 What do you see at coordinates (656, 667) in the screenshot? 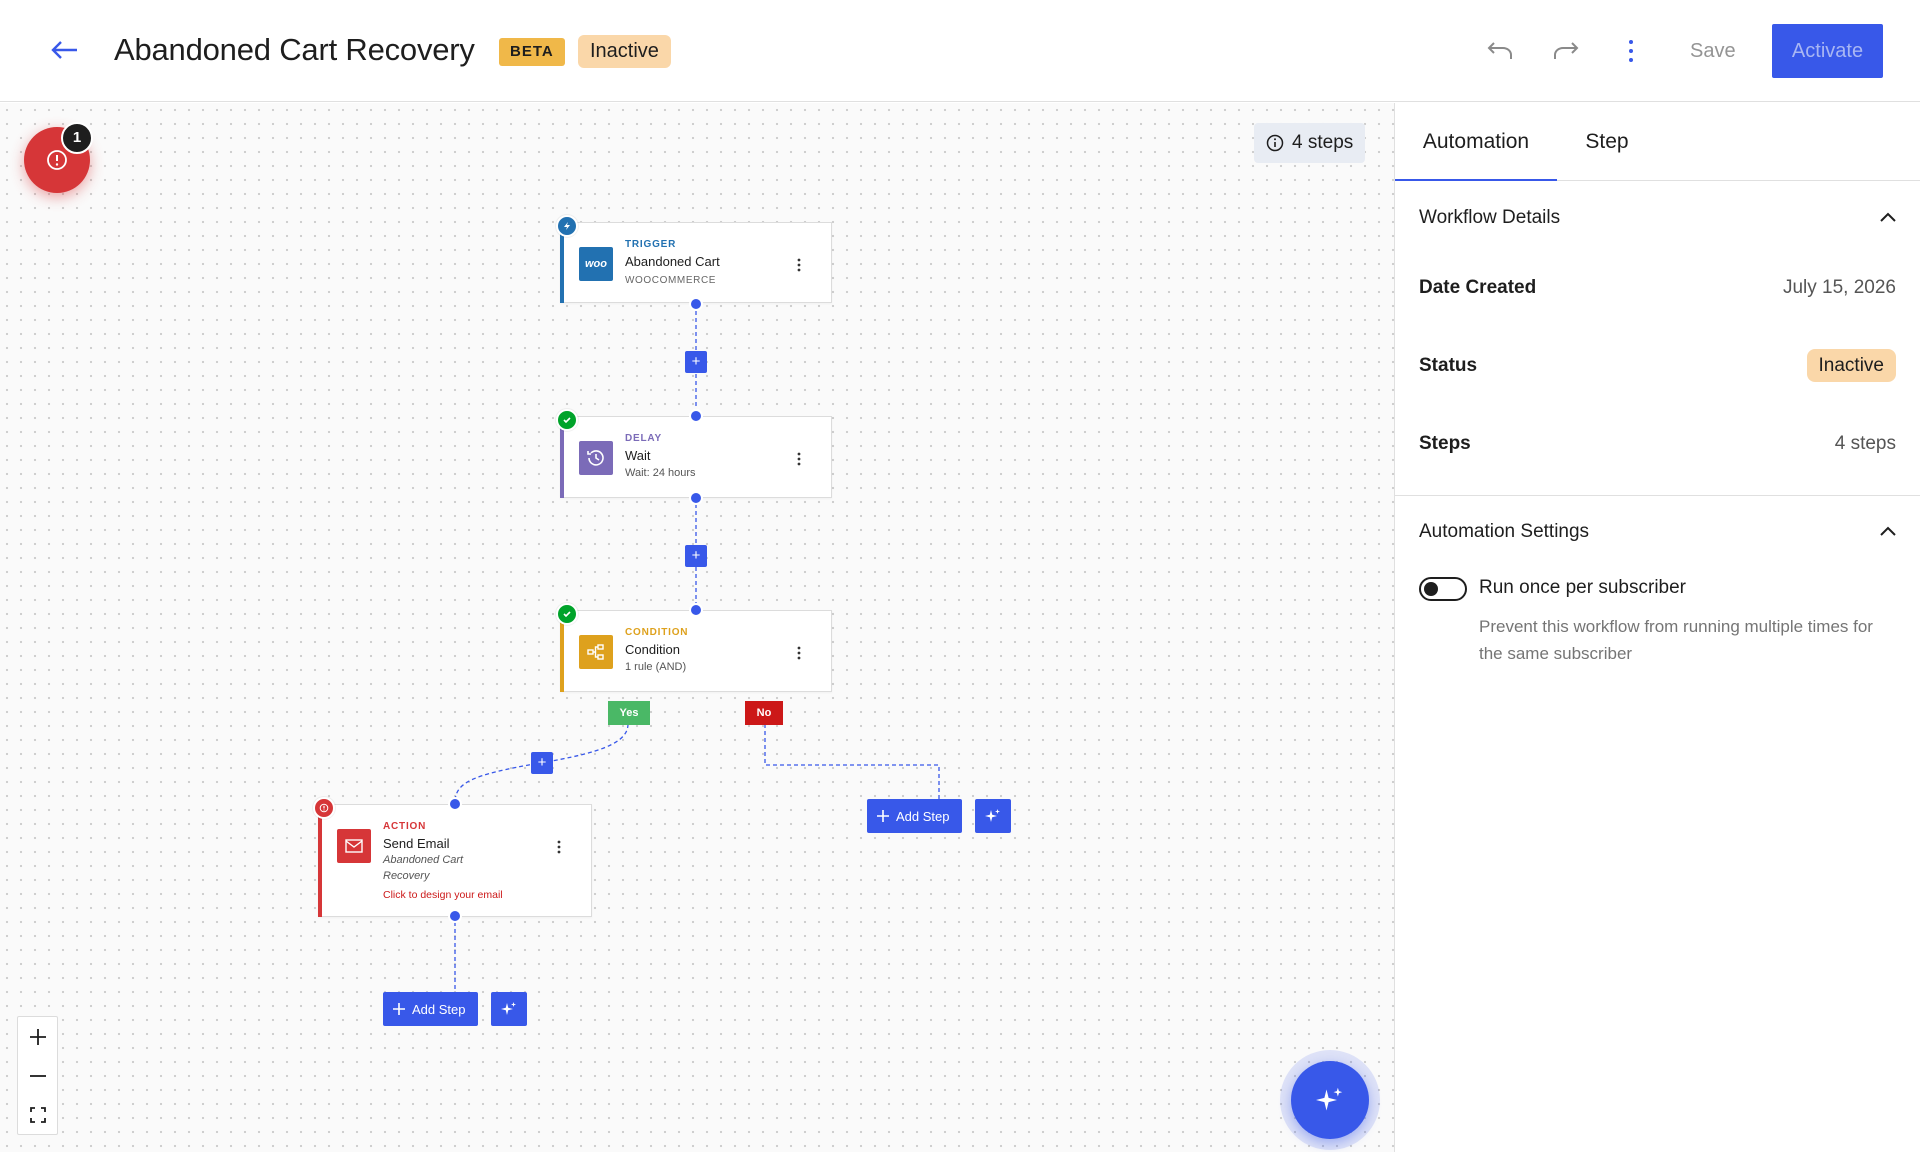
I see `node-subtitle: 1 rule (AND)` at bounding box center [656, 667].